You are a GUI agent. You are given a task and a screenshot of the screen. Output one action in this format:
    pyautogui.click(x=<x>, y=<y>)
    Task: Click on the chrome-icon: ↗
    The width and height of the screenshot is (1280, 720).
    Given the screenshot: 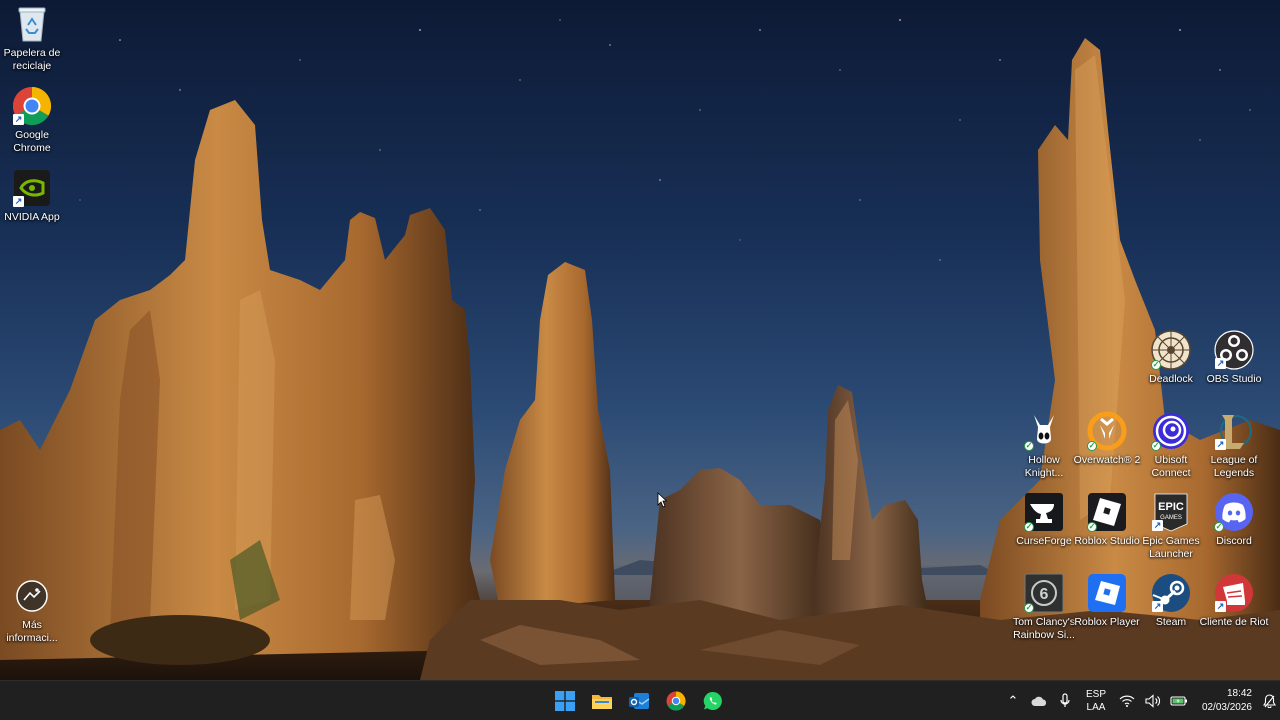 What is the action you would take?
    pyautogui.click(x=32, y=106)
    